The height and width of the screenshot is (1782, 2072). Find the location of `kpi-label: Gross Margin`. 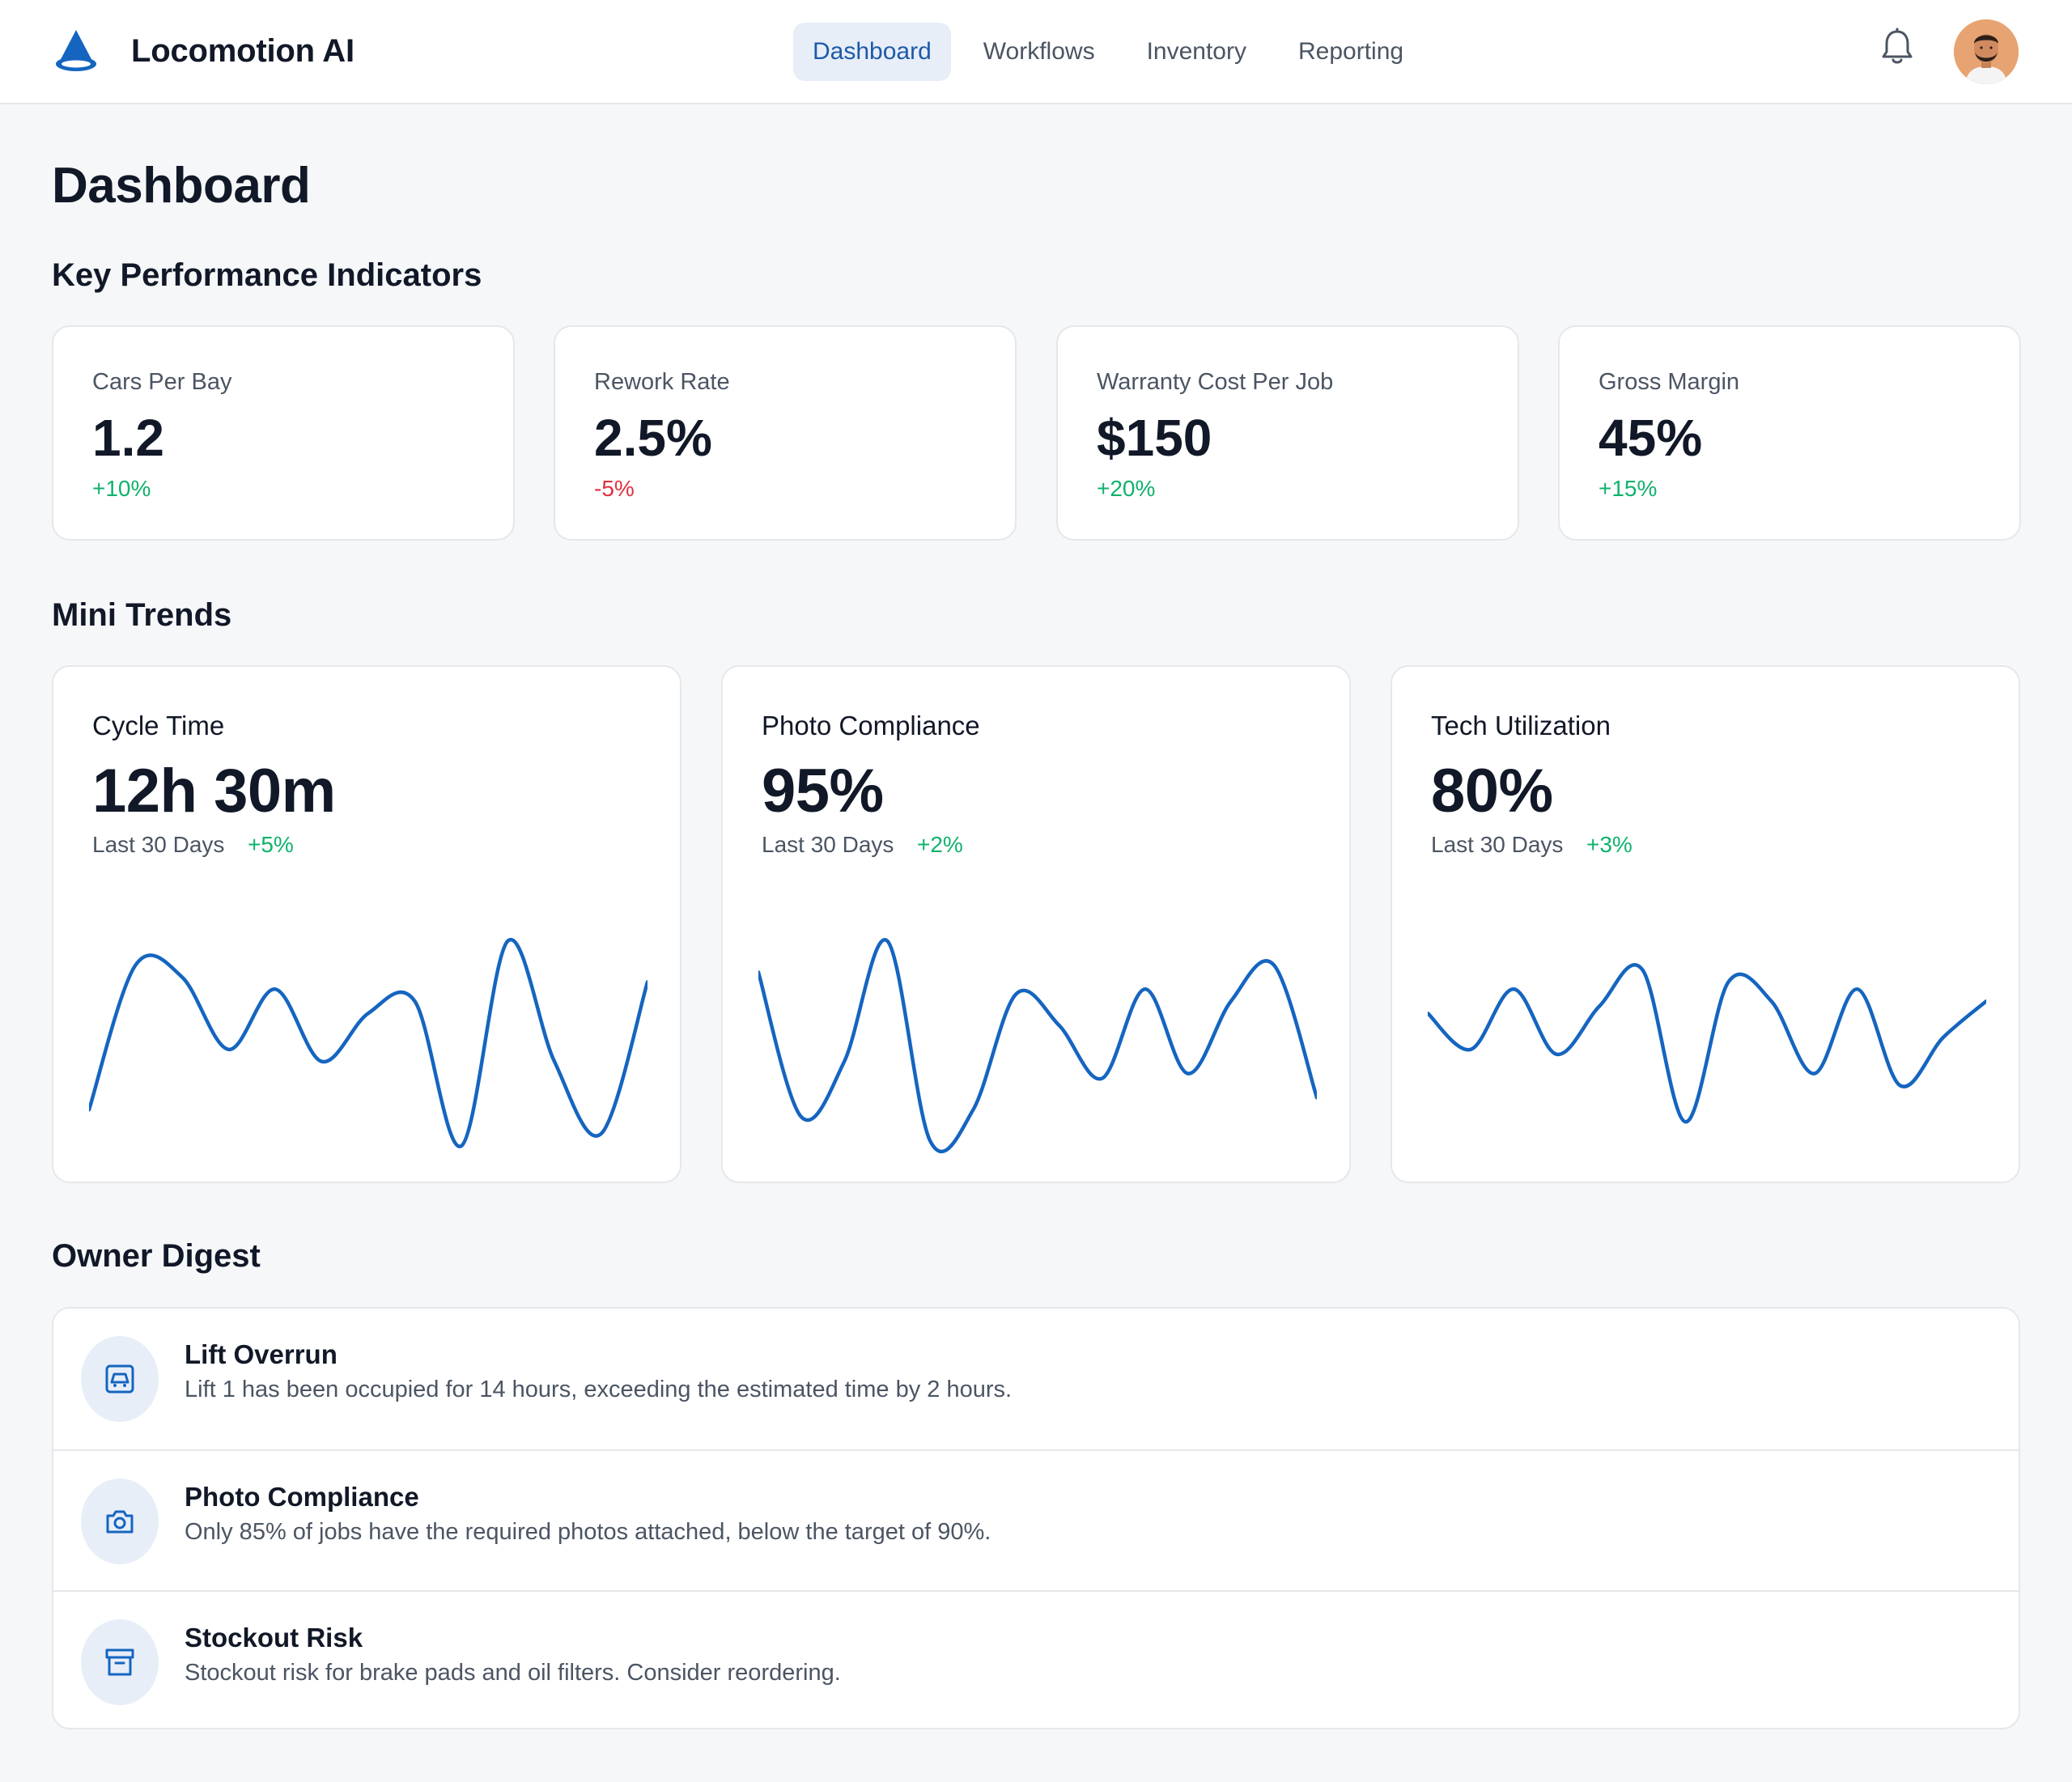

kpi-label: Gross Margin is located at coordinates (1669, 382).